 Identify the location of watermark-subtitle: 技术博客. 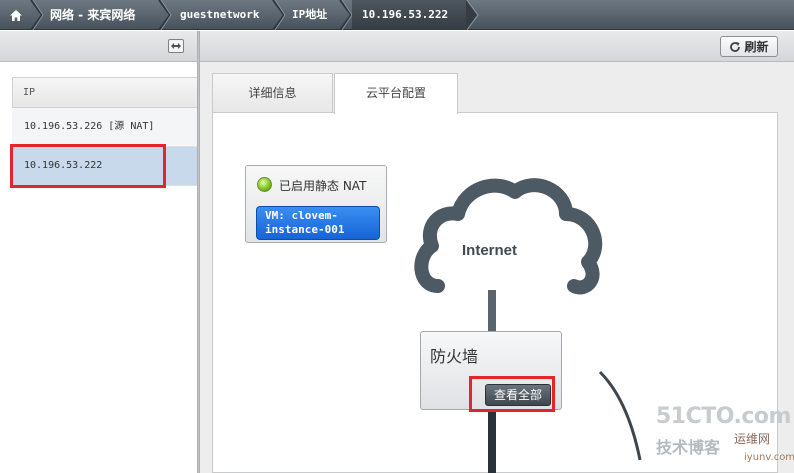
(688, 447).